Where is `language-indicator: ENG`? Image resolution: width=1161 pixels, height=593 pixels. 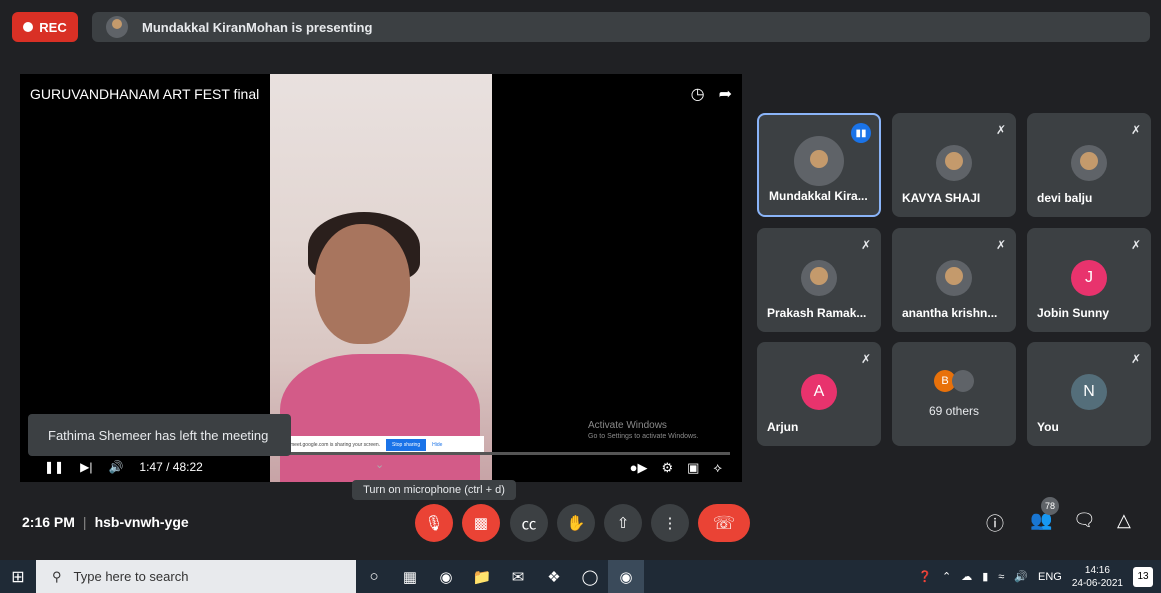
language-indicator: ENG is located at coordinates (1050, 577).